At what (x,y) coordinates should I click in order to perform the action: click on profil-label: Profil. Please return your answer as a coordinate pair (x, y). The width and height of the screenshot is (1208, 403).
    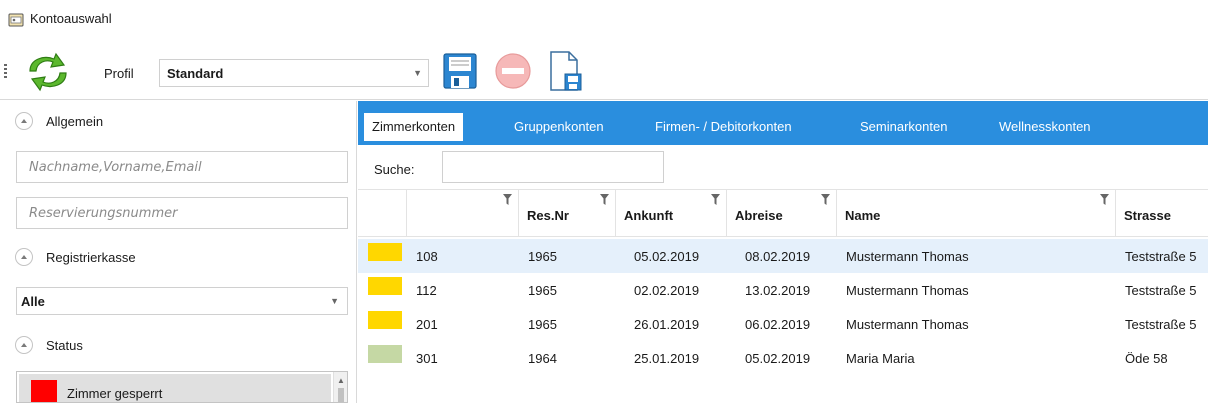
    Looking at the image, I should click on (119, 73).